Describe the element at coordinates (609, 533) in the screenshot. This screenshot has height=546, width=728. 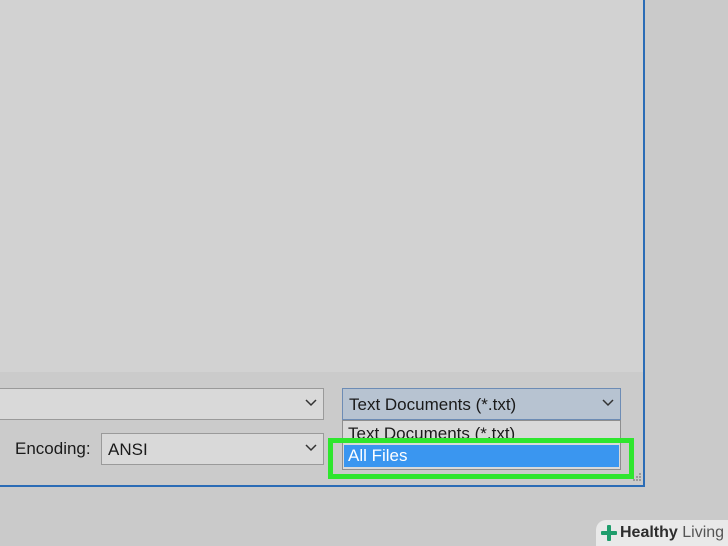
I see `cross-logo-icon` at that location.